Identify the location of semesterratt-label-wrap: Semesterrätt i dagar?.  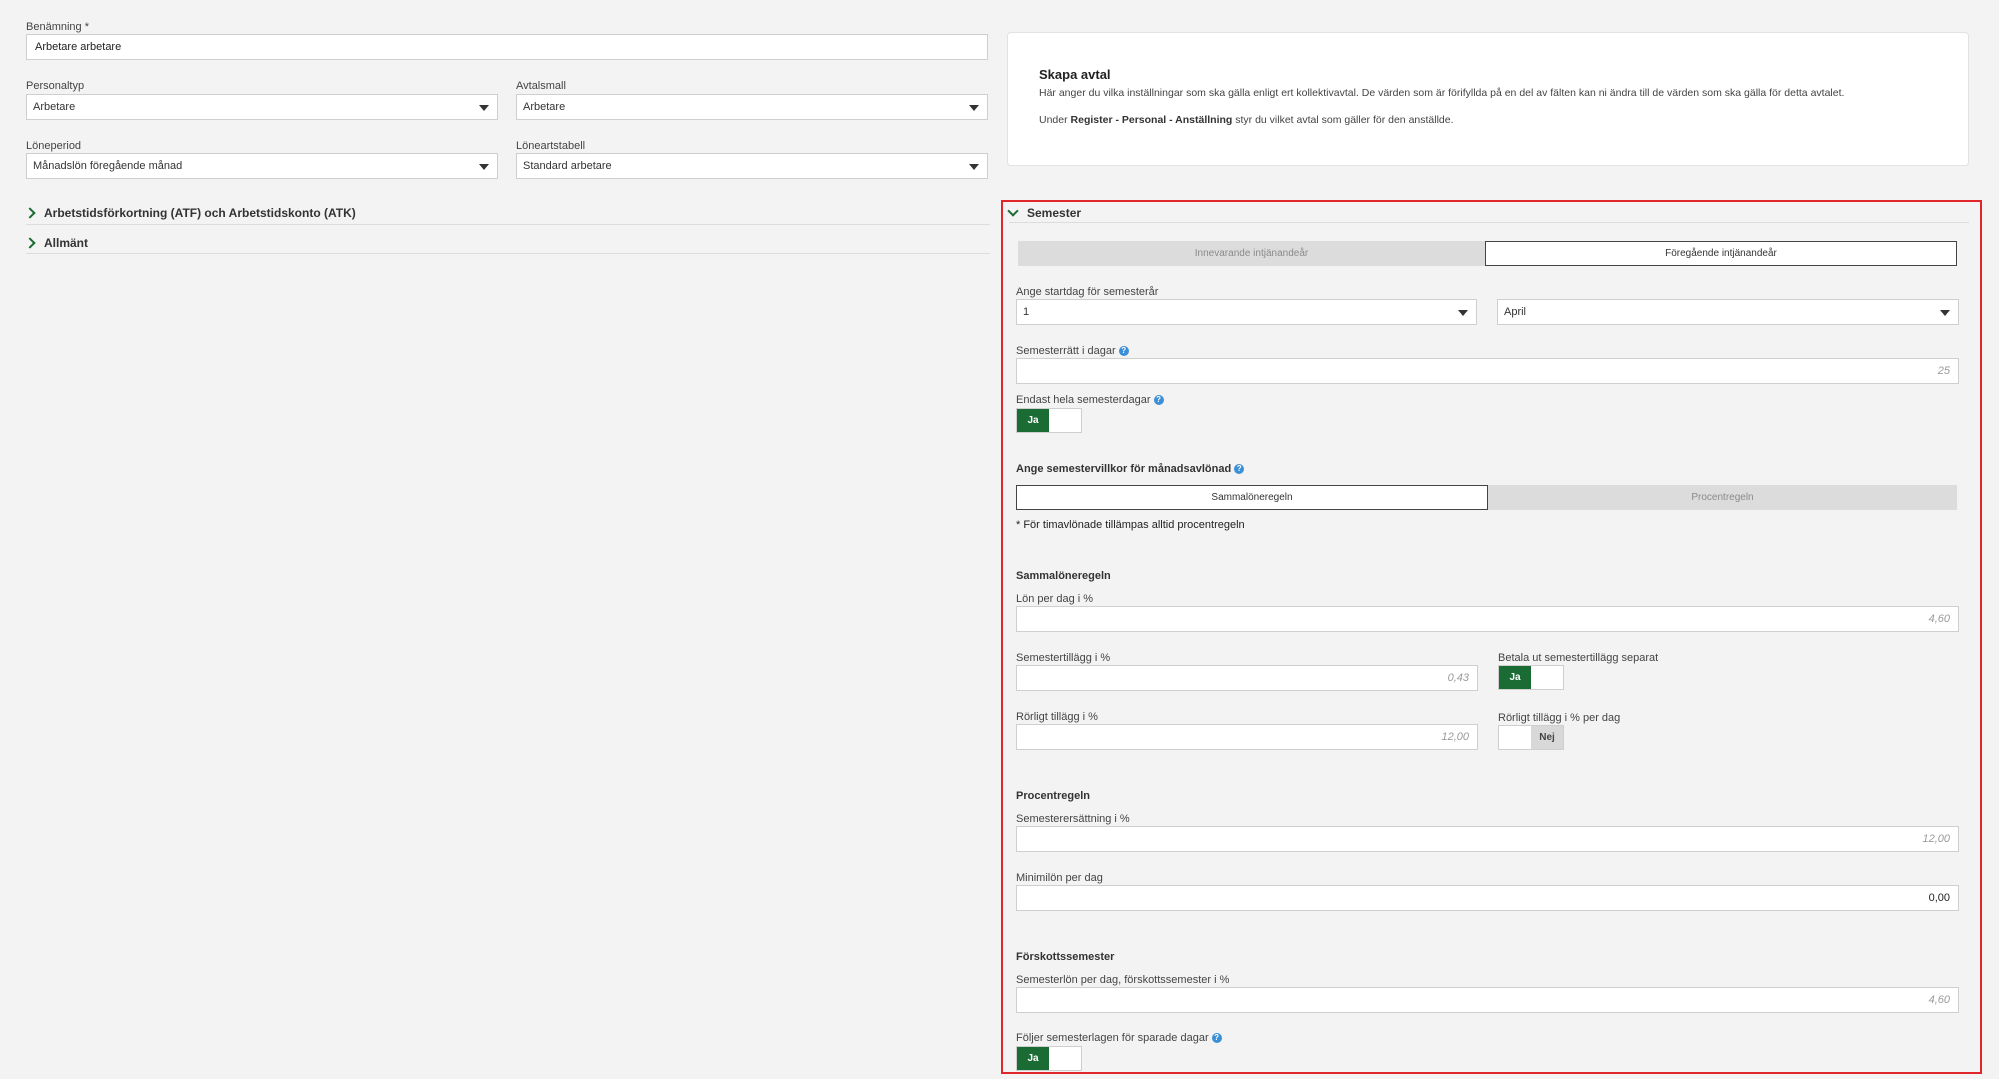
(1072, 351).